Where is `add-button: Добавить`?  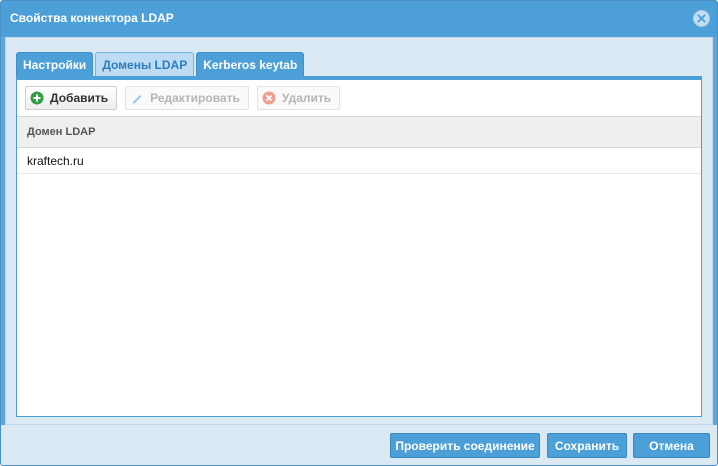 add-button: Добавить is located at coordinates (71, 98).